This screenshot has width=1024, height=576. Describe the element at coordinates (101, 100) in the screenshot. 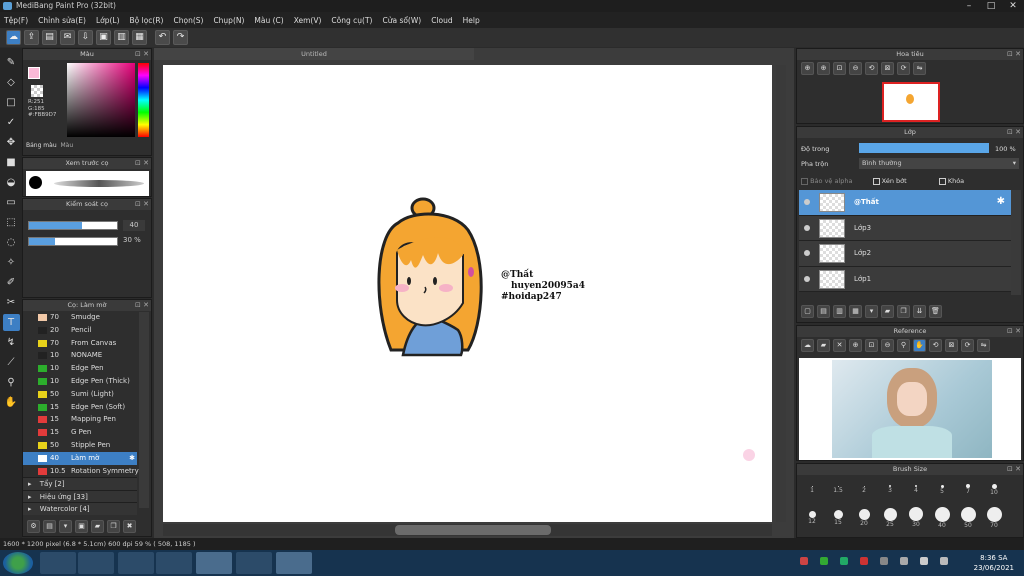

I see `saturation-value-picker` at that location.